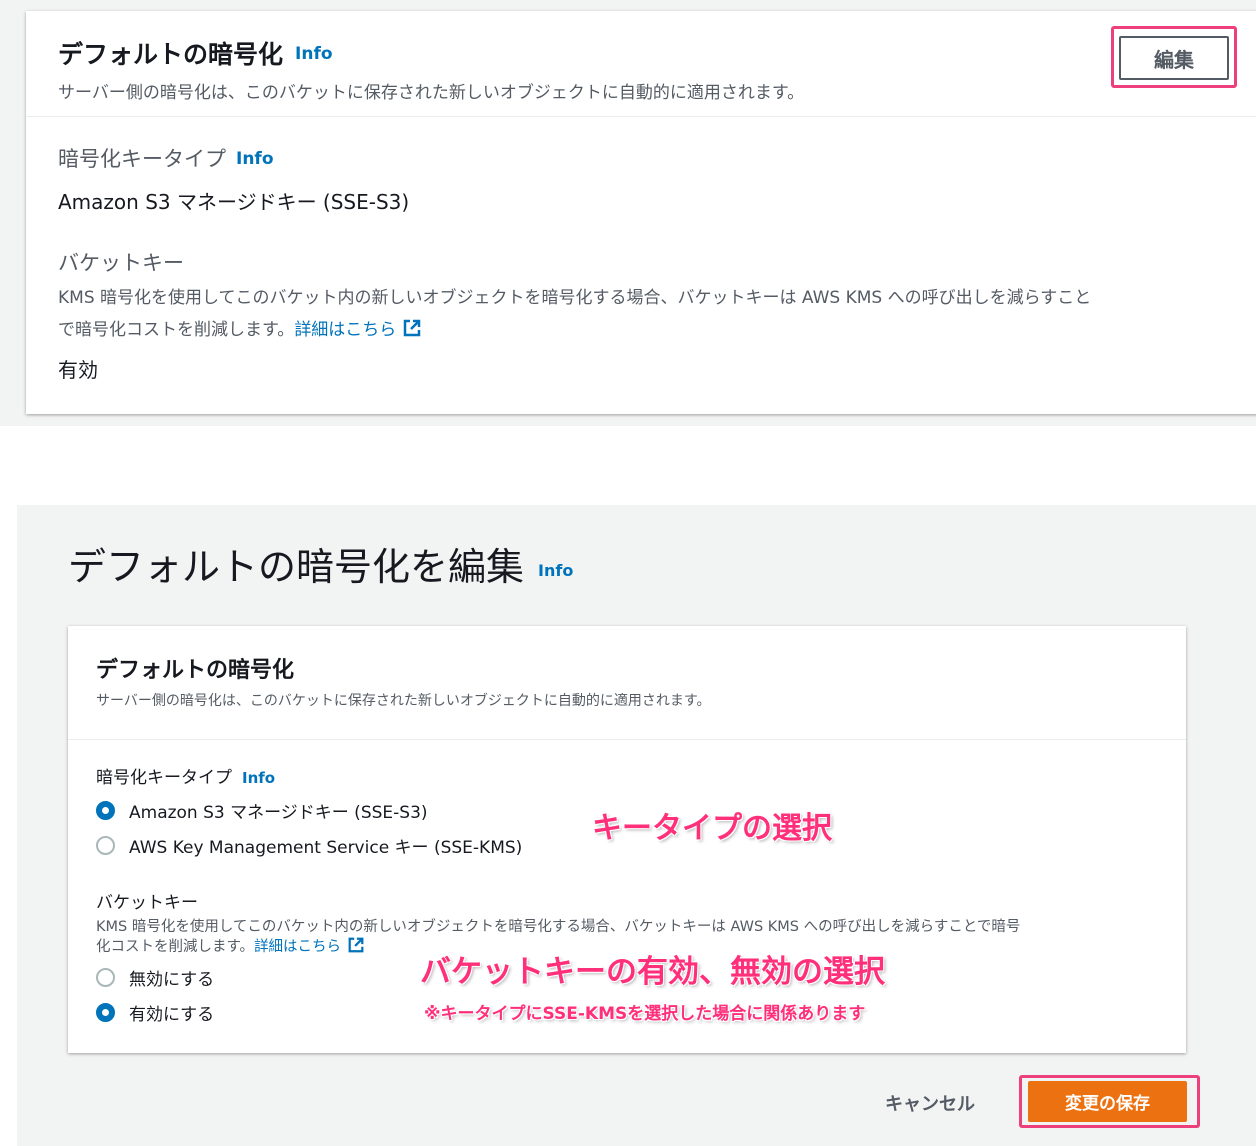 The width and height of the screenshot is (1256, 1146). What do you see at coordinates (172, 1015) in the screenshot?
I see `radio-label: 有効にする` at bounding box center [172, 1015].